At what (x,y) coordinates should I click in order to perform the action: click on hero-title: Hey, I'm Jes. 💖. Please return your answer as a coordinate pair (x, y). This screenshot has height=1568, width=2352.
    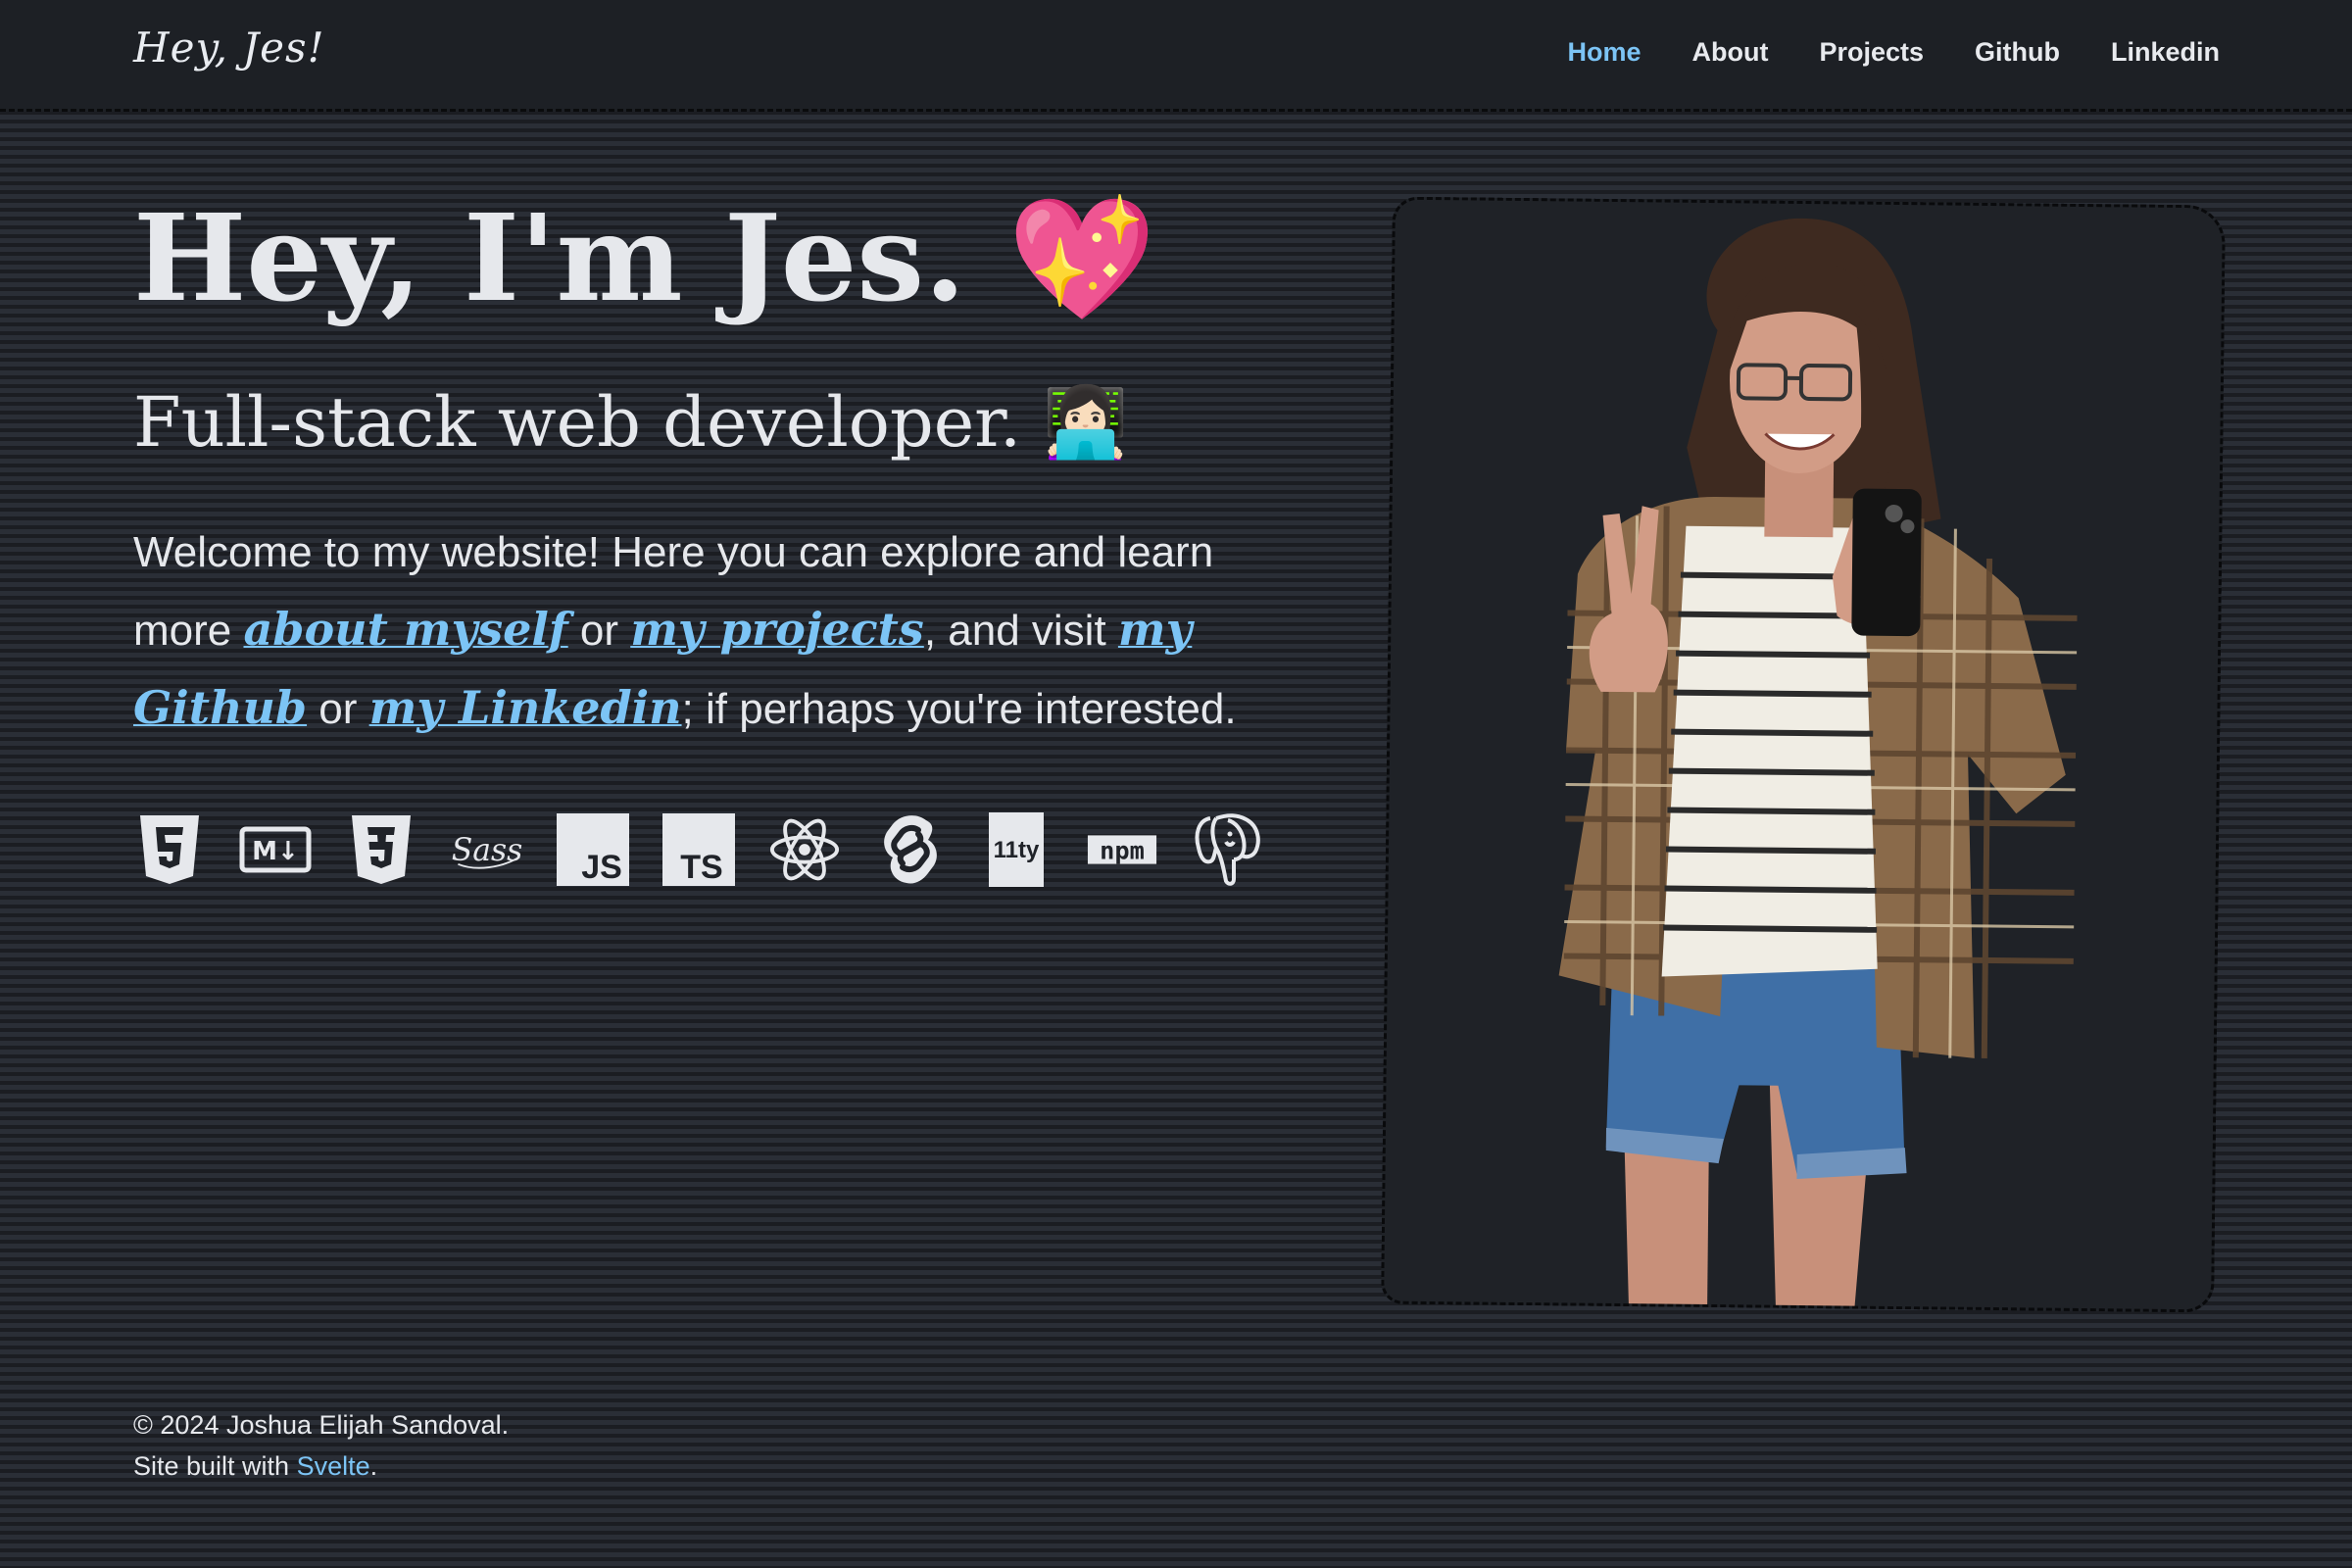
    Looking at the image, I should click on (644, 258).